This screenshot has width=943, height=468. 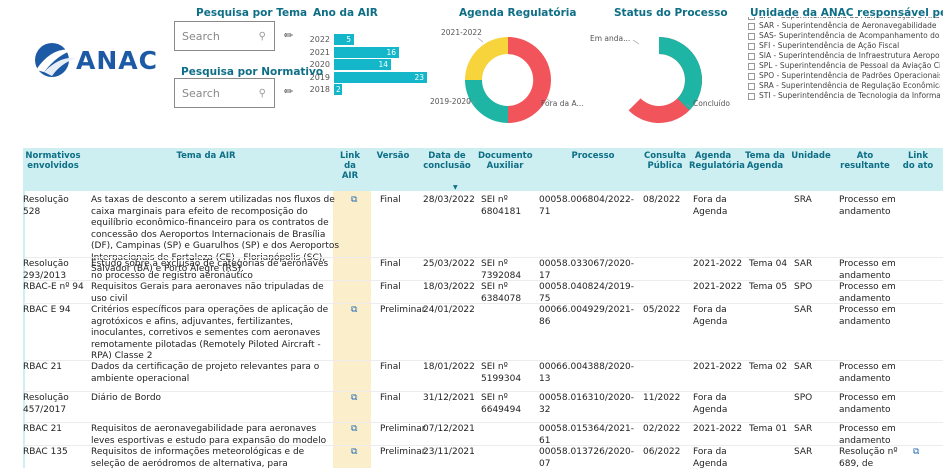 What do you see at coordinates (319, 64) in the screenshot?
I see `year-label: 2020` at bounding box center [319, 64].